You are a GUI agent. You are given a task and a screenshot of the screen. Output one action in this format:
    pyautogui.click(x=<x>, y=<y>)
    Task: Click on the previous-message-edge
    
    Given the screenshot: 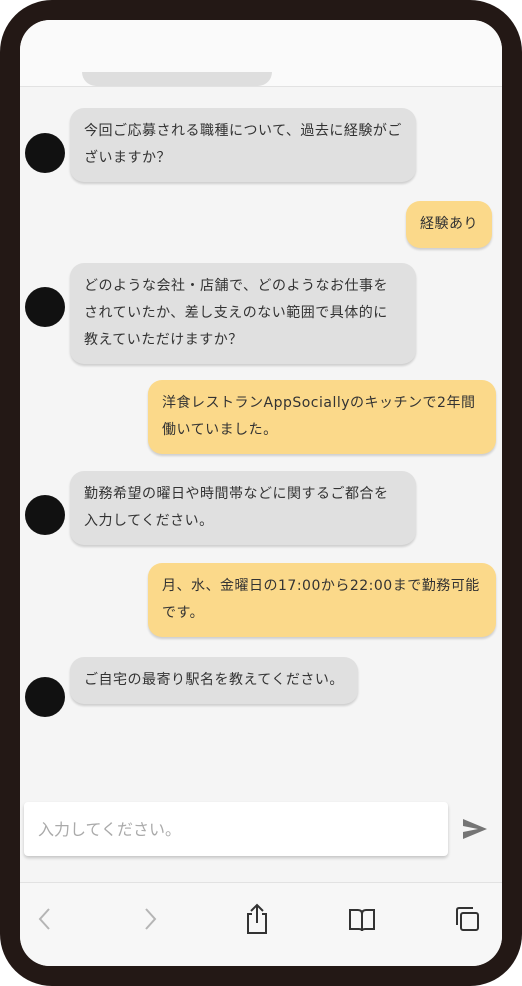 What is the action you would take?
    pyautogui.click(x=177, y=79)
    